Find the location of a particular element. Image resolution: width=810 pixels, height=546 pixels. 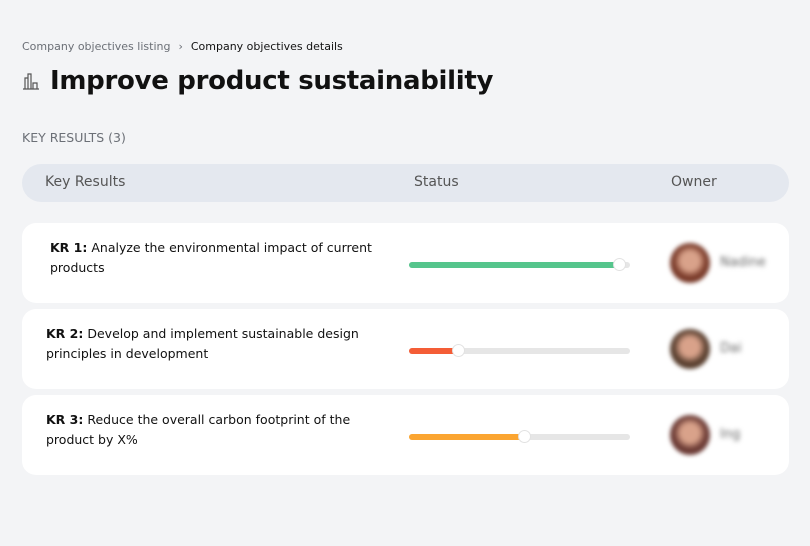

page-header: Improve product sustainability is located at coordinates (257, 81).